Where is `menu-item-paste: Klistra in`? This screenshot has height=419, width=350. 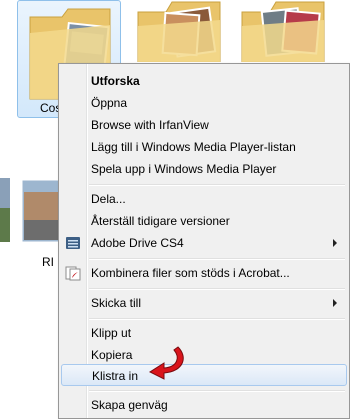
menu-item-paste: Klistra in is located at coordinates (204, 375).